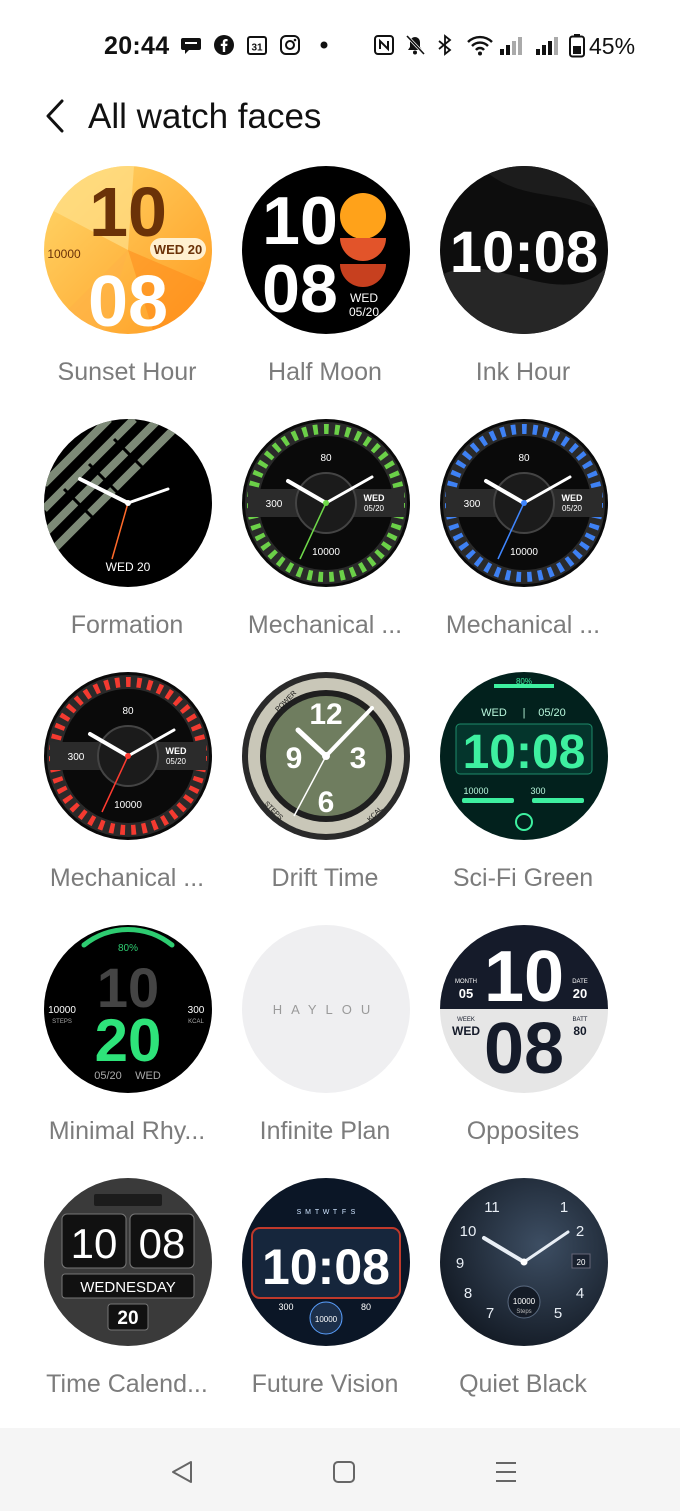 The height and width of the screenshot is (1511, 680). What do you see at coordinates (325, 878) in the screenshot?
I see `watch-face-label: Drift Time` at bounding box center [325, 878].